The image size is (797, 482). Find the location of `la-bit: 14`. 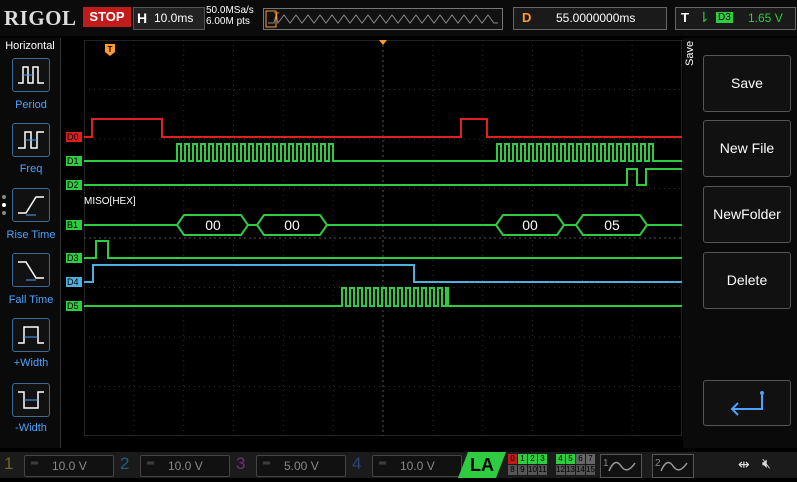

la-bit: 14 is located at coordinates (580, 470).